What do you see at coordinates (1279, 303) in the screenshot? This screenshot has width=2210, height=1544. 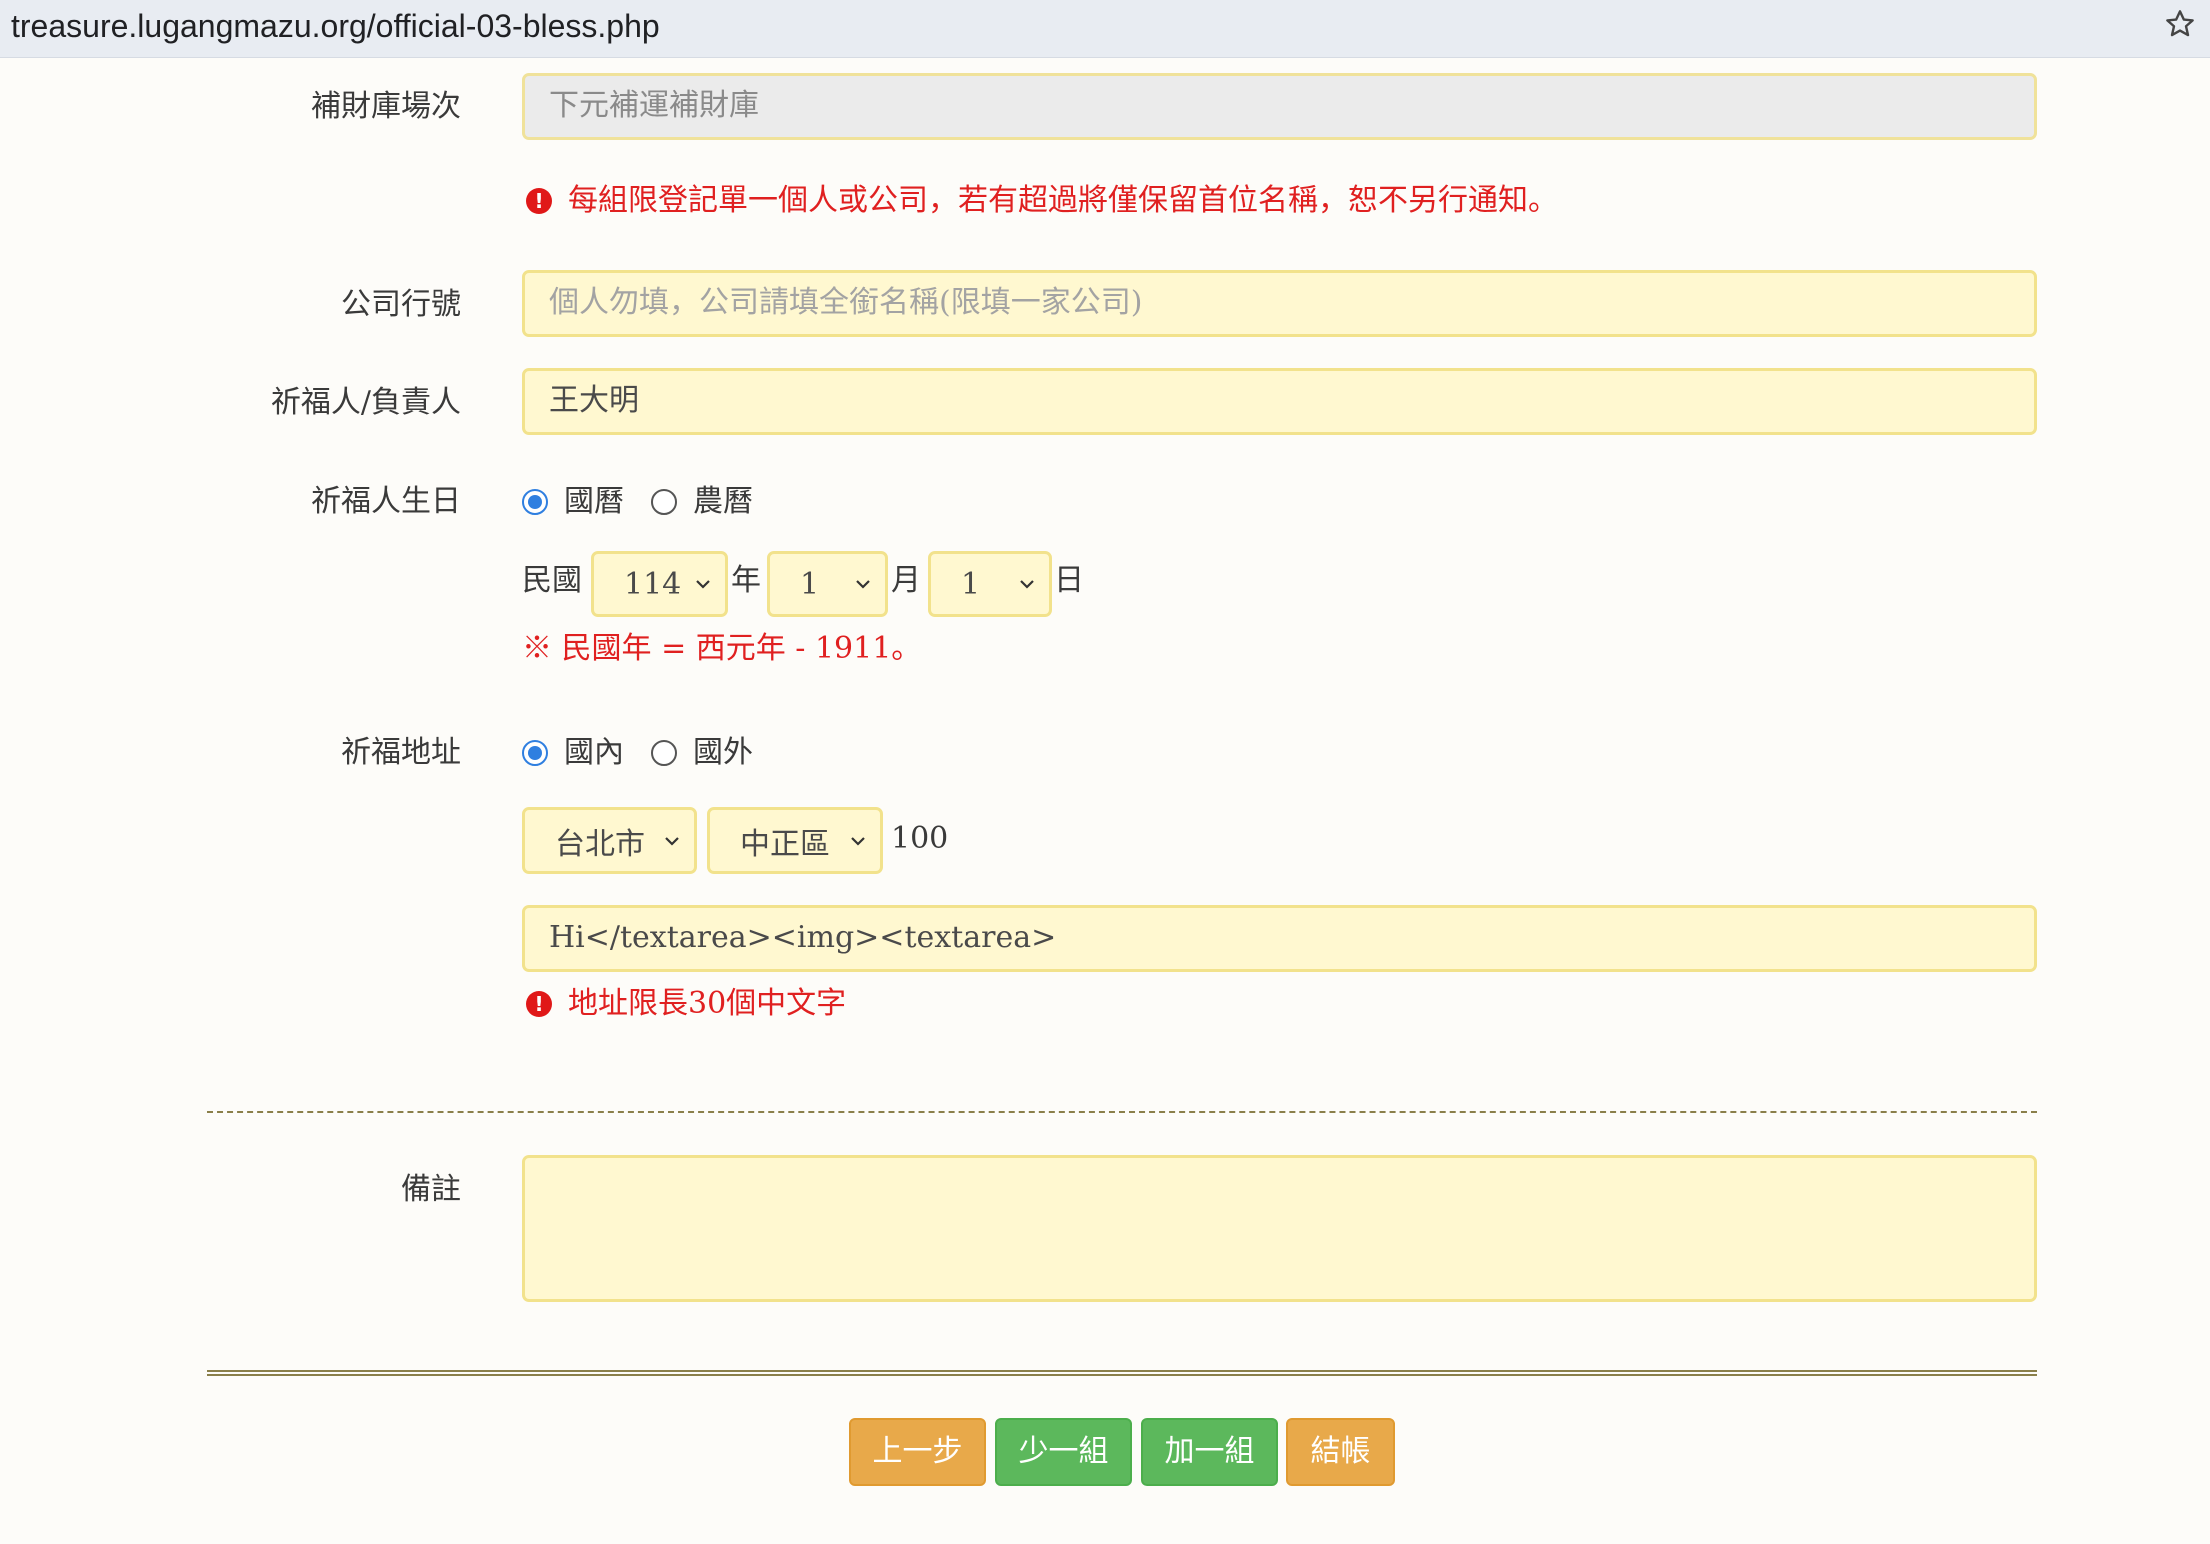 I see `company-input: 個人勿填，公司請填全銜名稱(限填一家公司)` at bounding box center [1279, 303].